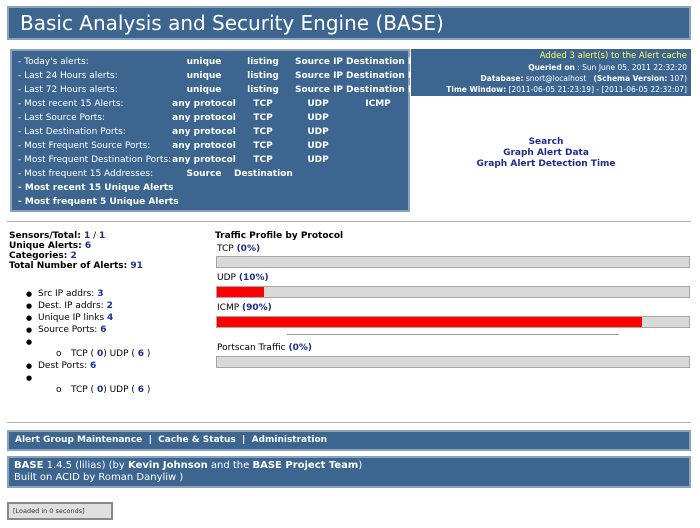 The width and height of the screenshot is (700, 528). What do you see at coordinates (263, 76) in the screenshot?
I see `24h-listing-link: listing` at bounding box center [263, 76].